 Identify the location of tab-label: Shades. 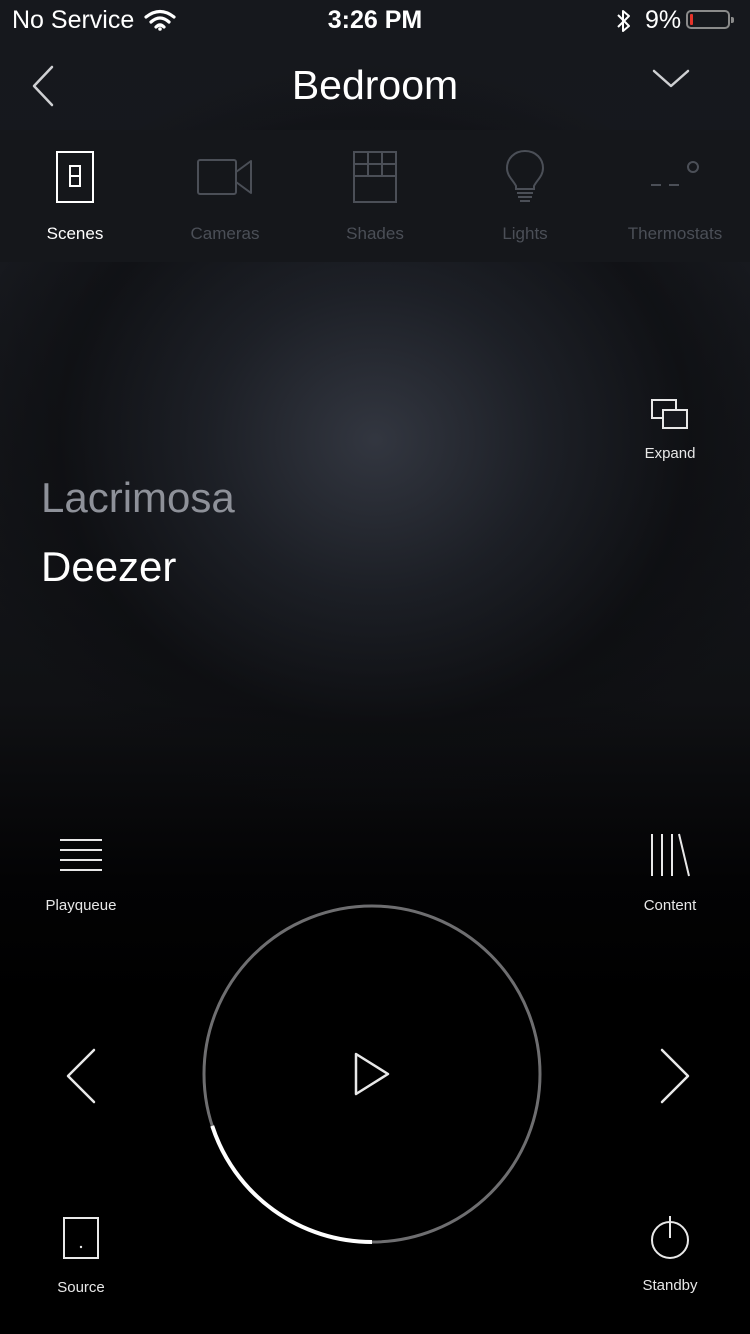
(375, 233).